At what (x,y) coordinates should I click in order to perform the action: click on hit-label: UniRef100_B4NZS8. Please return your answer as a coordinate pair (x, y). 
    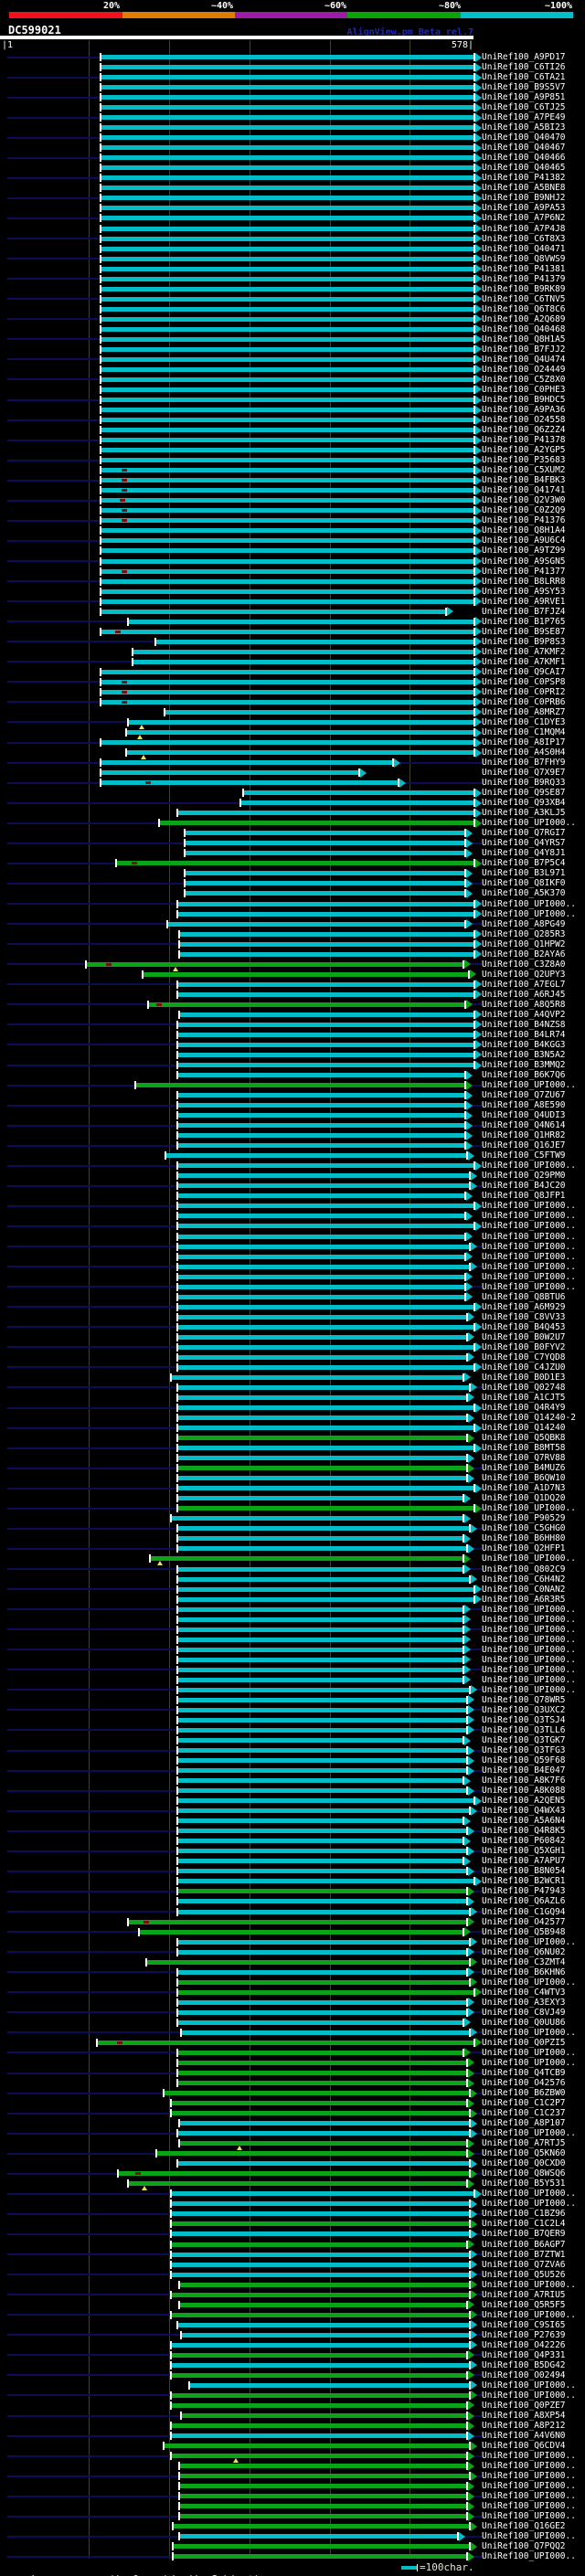
    Looking at the image, I should click on (524, 1025).